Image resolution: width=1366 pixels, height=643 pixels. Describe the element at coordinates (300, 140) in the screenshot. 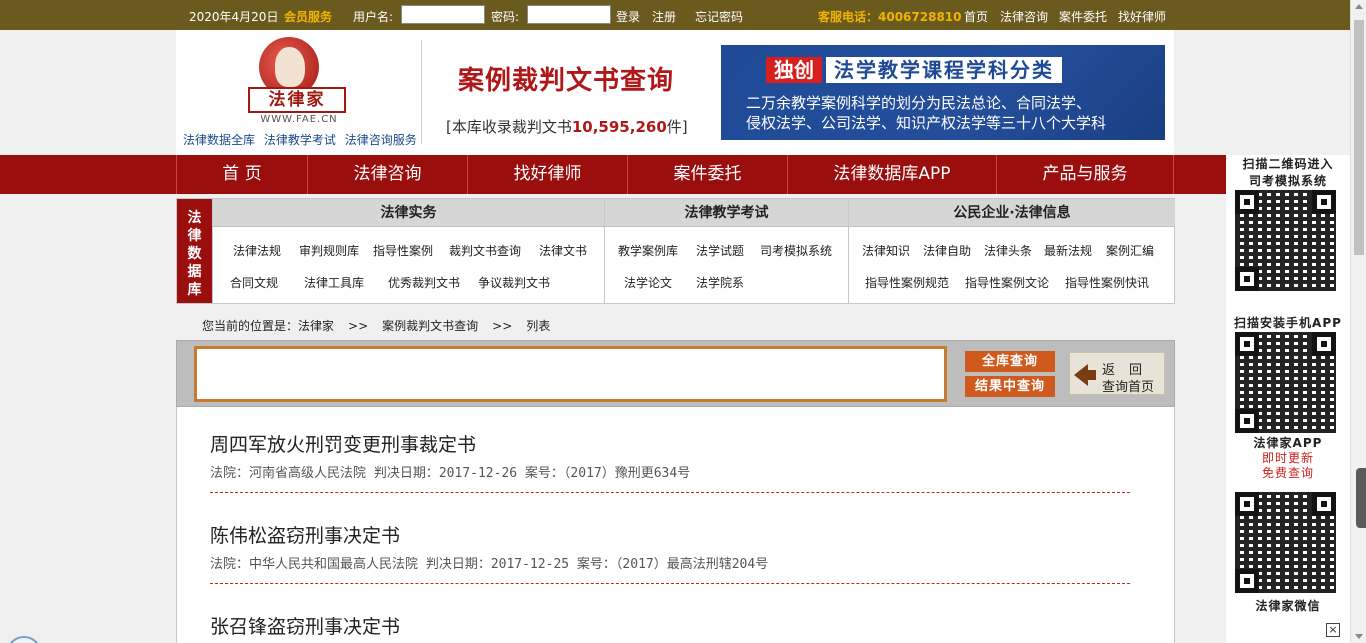

I see `logo-link-exam: 法律教学考试` at that location.